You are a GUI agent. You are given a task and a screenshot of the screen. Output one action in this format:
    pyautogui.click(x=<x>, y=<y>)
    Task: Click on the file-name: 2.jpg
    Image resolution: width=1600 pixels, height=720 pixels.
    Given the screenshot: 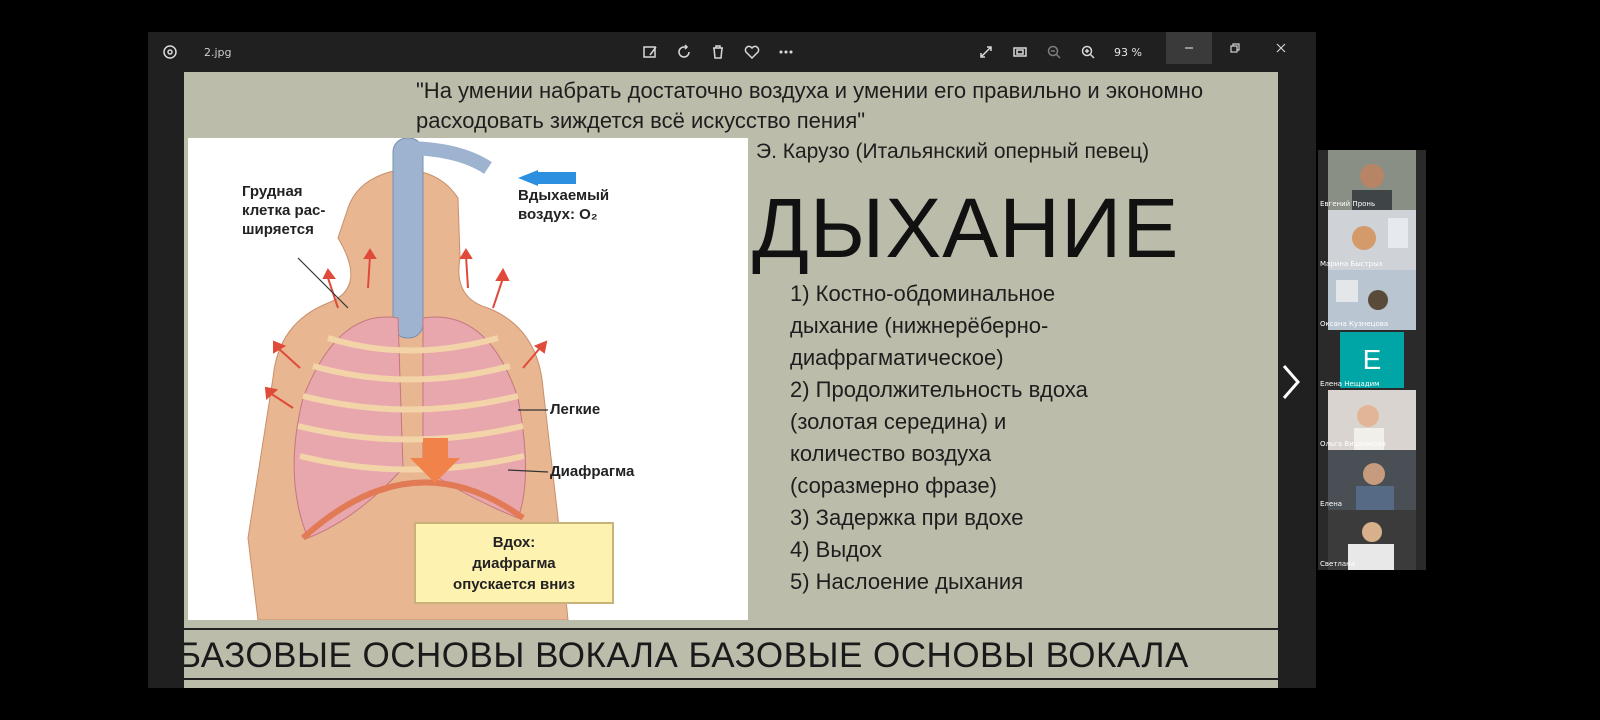 What is the action you would take?
    pyautogui.click(x=218, y=52)
    